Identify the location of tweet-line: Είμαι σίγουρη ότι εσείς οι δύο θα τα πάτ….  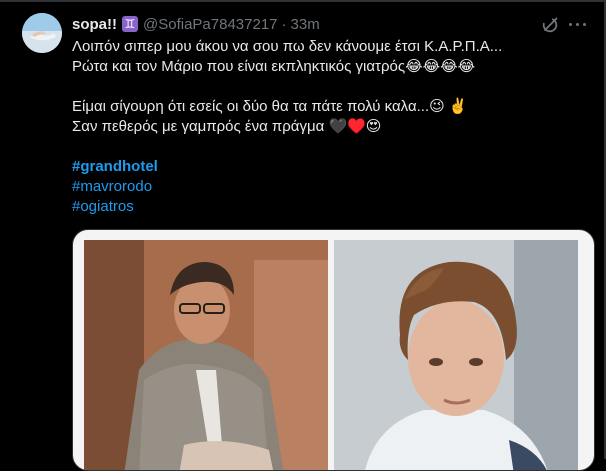
(270, 106).